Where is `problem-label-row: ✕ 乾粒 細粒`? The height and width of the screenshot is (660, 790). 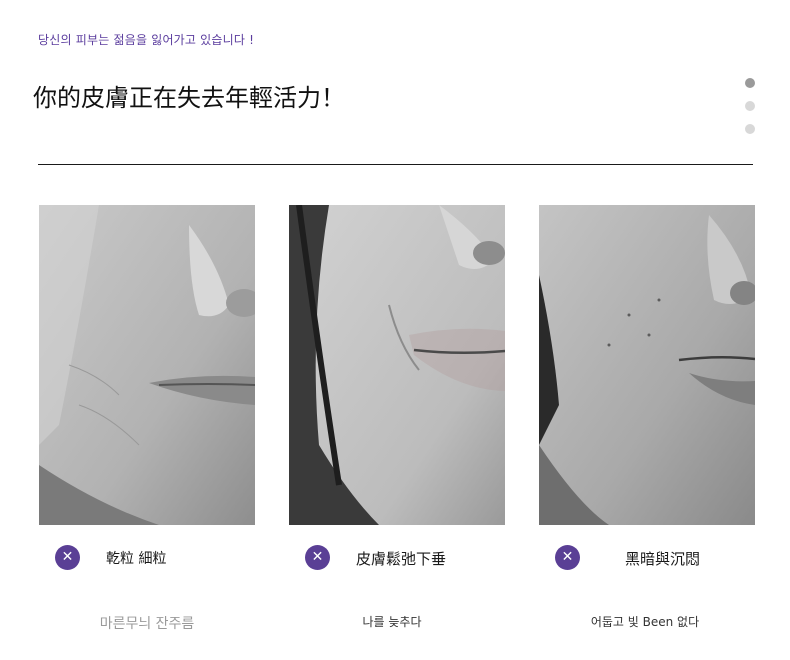 problem-label-row: ✕ 乾粒 細粒 is located at coordinates (160, 558).